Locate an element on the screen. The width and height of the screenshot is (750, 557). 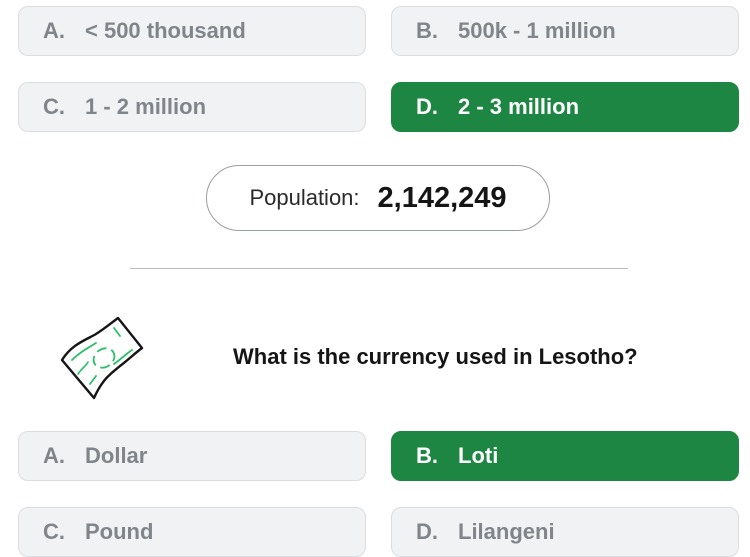
option-text: Pound is located at coordinates (119, 531).